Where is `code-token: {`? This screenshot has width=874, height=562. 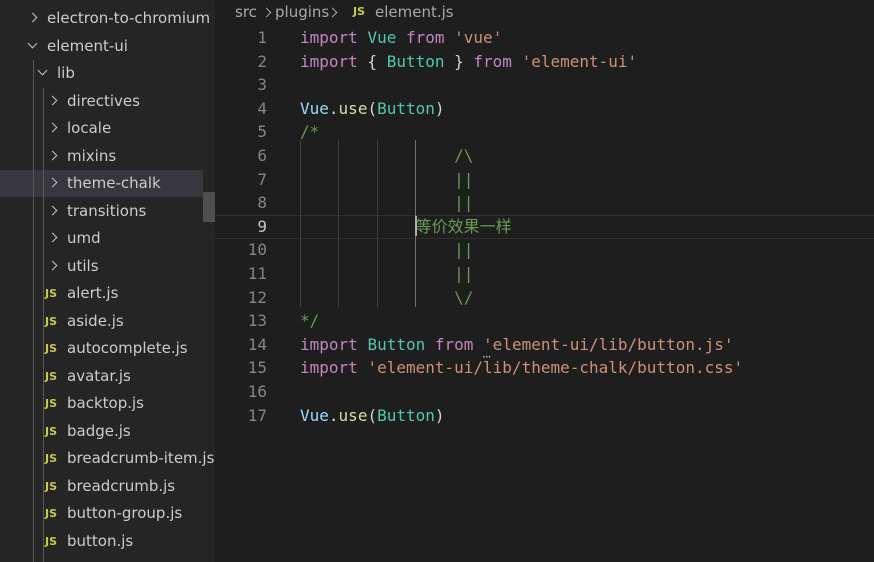
code-token: { is located at coordinates (372, 61).